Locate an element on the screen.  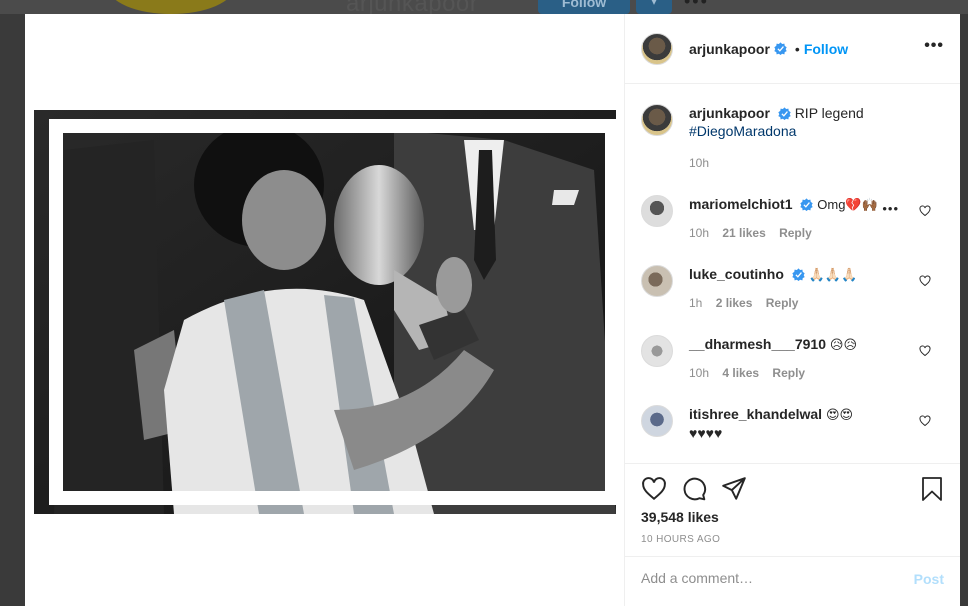
comment-text: 🙏🏻🙏🏻🙏🏻 is located at coordinates (833, 274).